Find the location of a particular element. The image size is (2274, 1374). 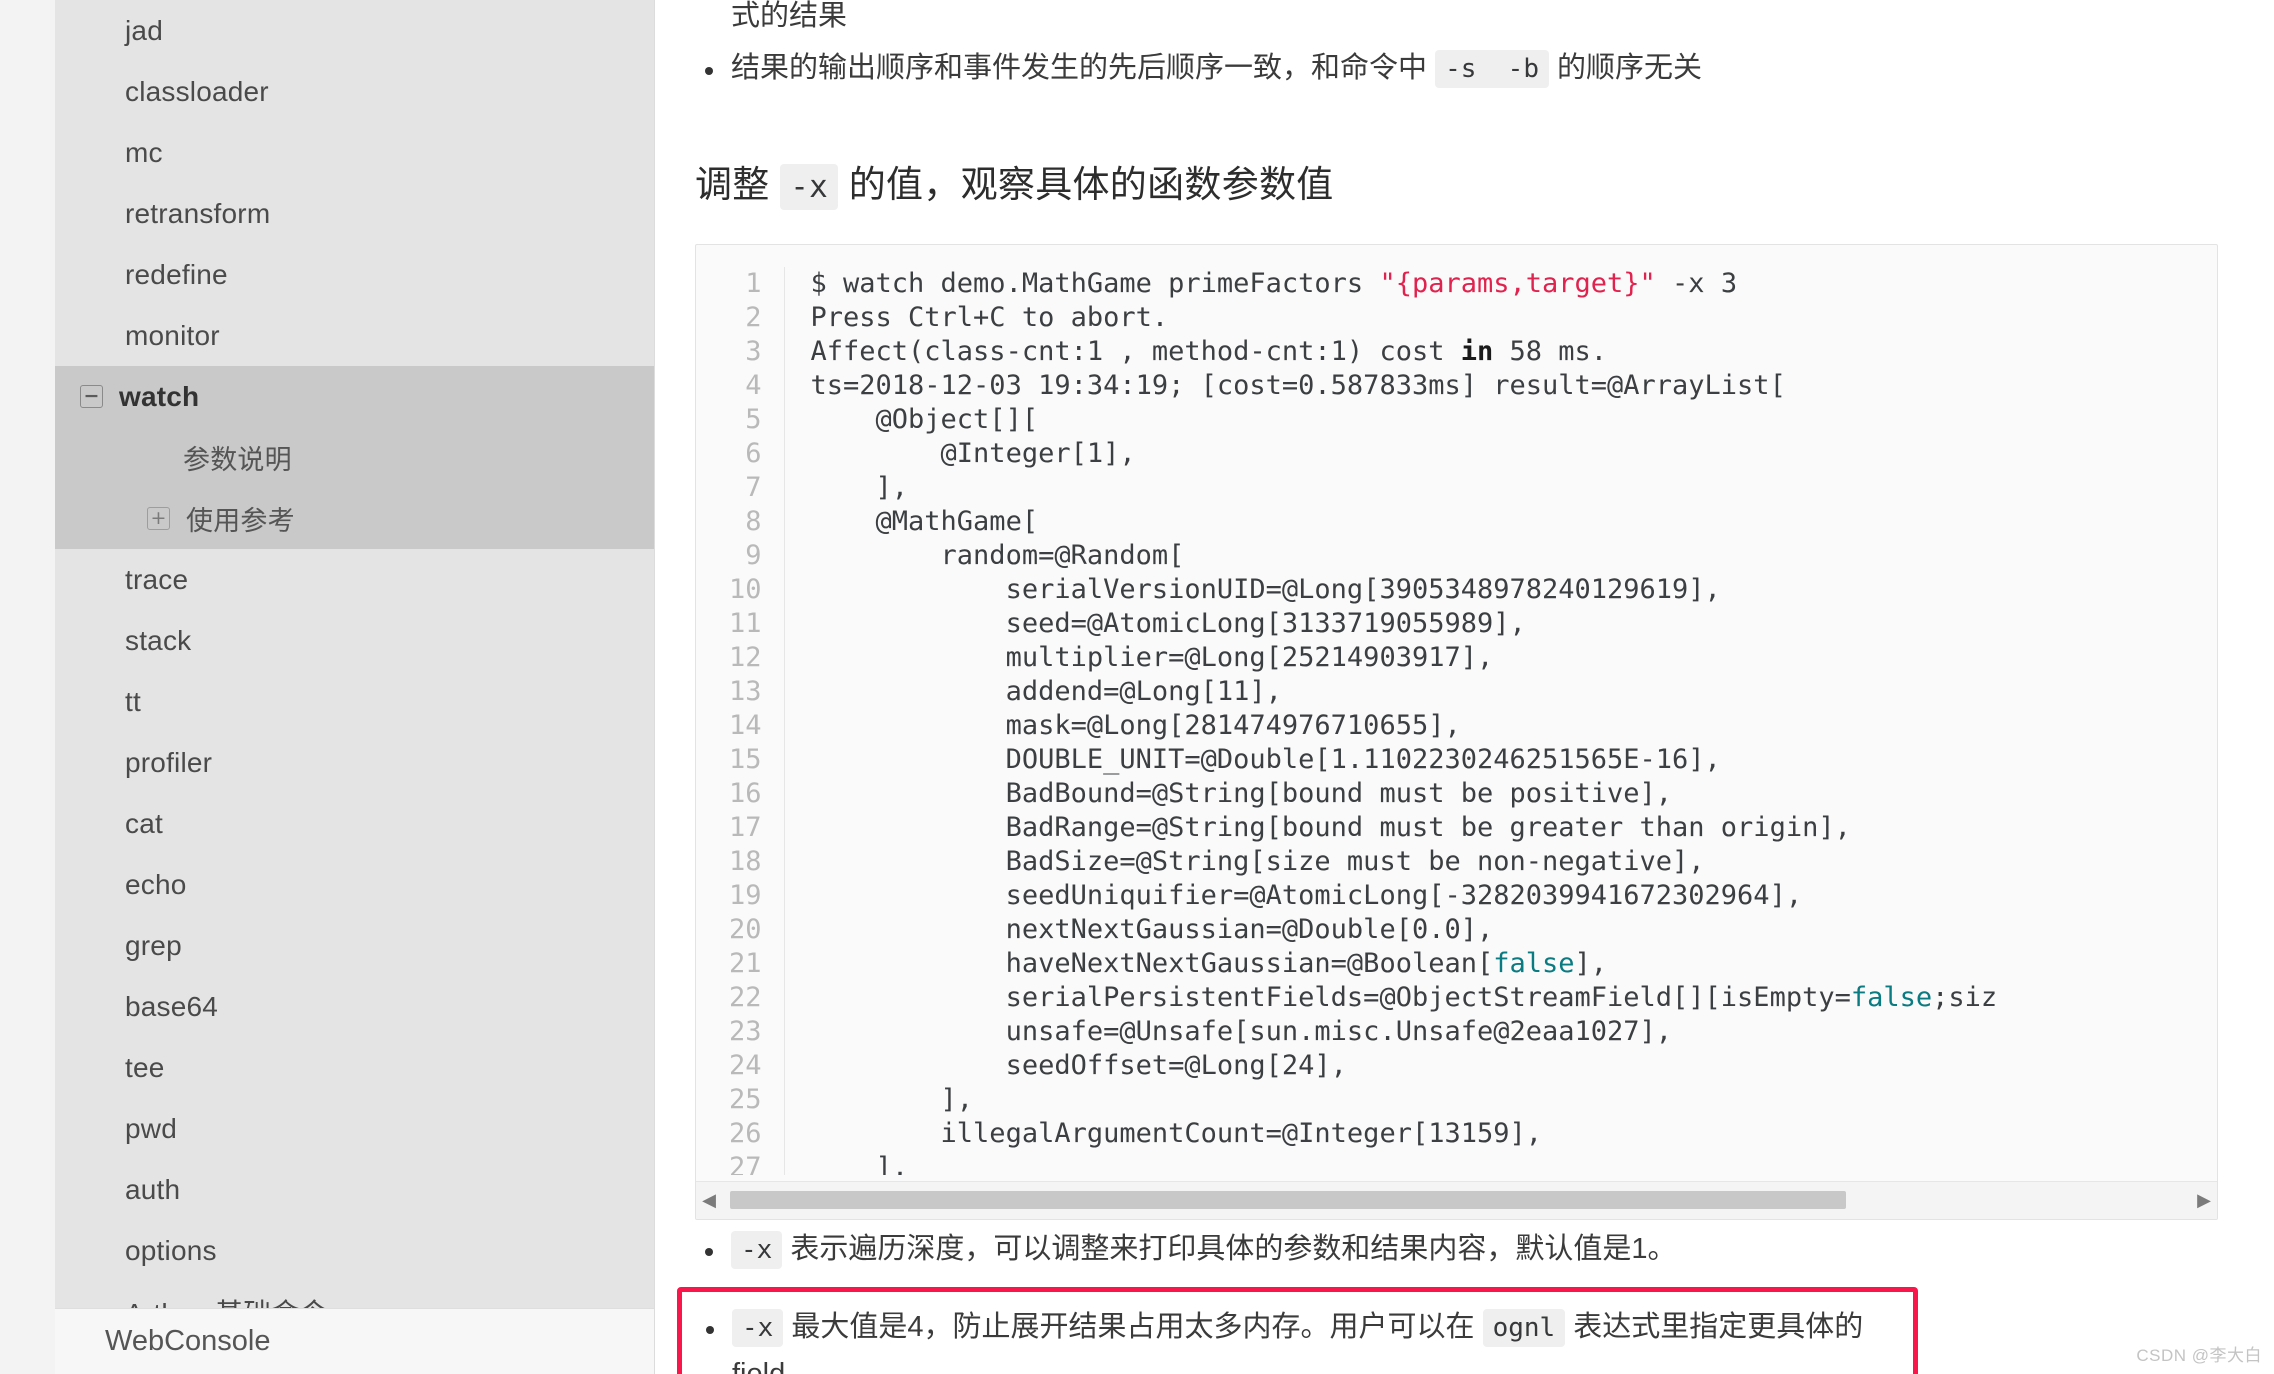

code-text: random=@Random[ is located at coordinates (997, 555).